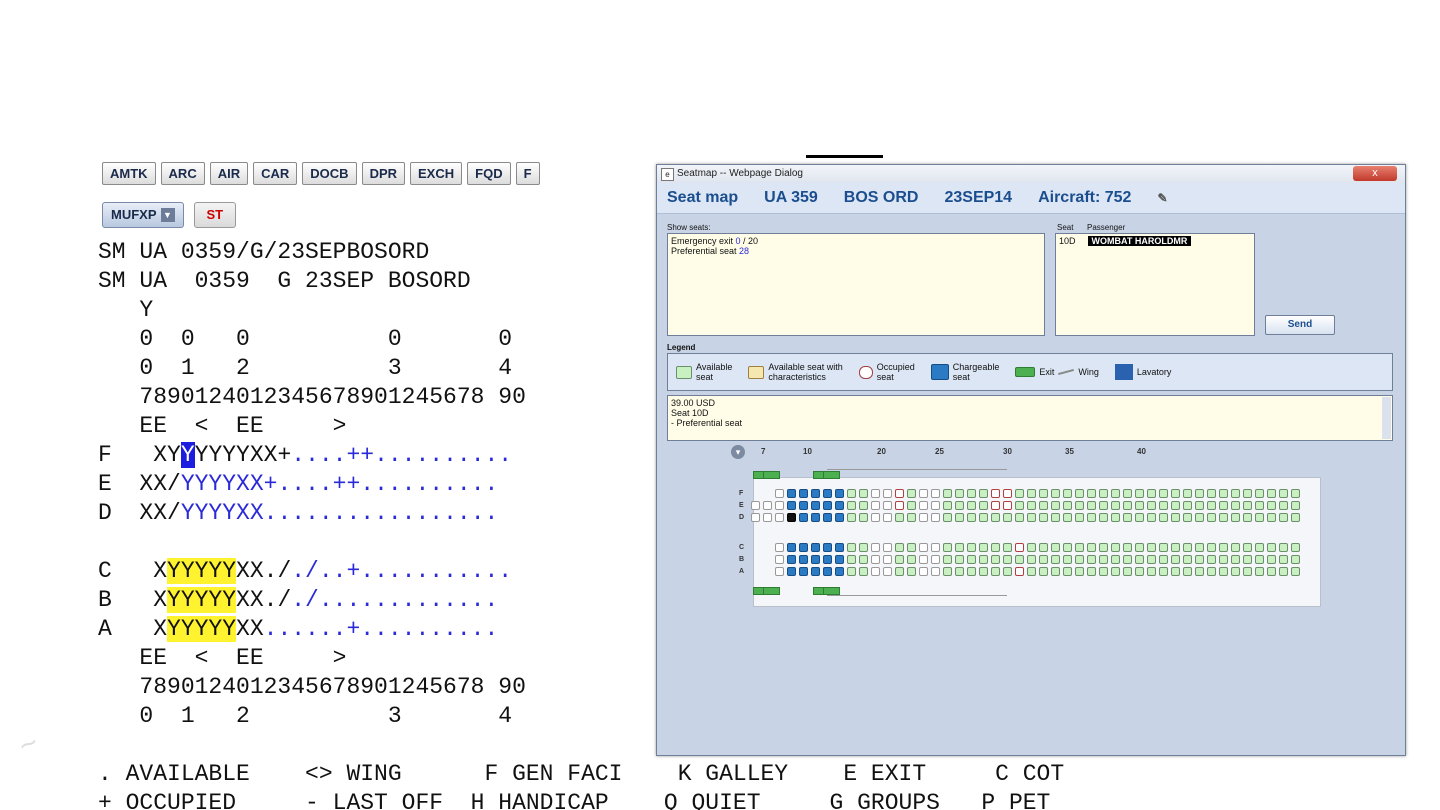 This screenshot has width=1440, height=810. I want to click on toolbar-button: F, so click(527, 173).